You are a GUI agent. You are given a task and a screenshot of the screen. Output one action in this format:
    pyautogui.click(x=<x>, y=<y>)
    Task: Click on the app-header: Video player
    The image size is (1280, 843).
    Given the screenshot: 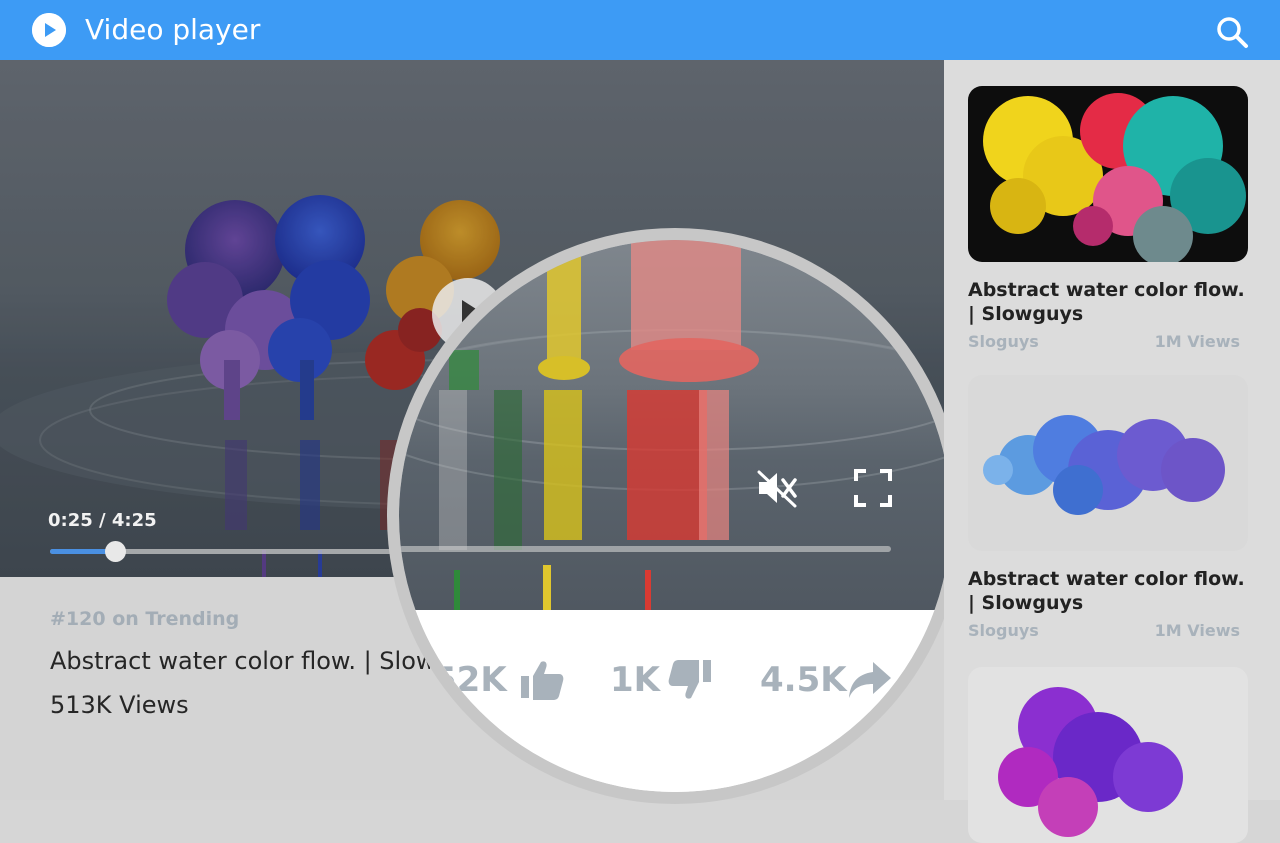 What is the action you would take?
    pyautogui.click(x=640, y=30)
    